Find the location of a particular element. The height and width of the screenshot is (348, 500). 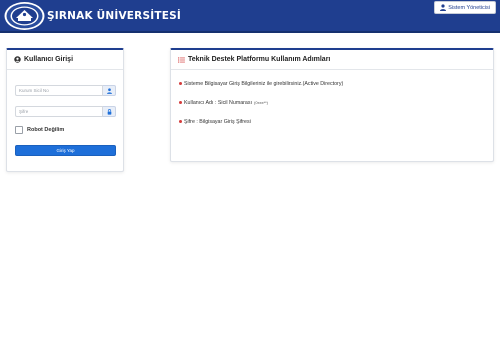

login-panel-header: Kullanıcı Girişi is located at coordinates (65, 60).